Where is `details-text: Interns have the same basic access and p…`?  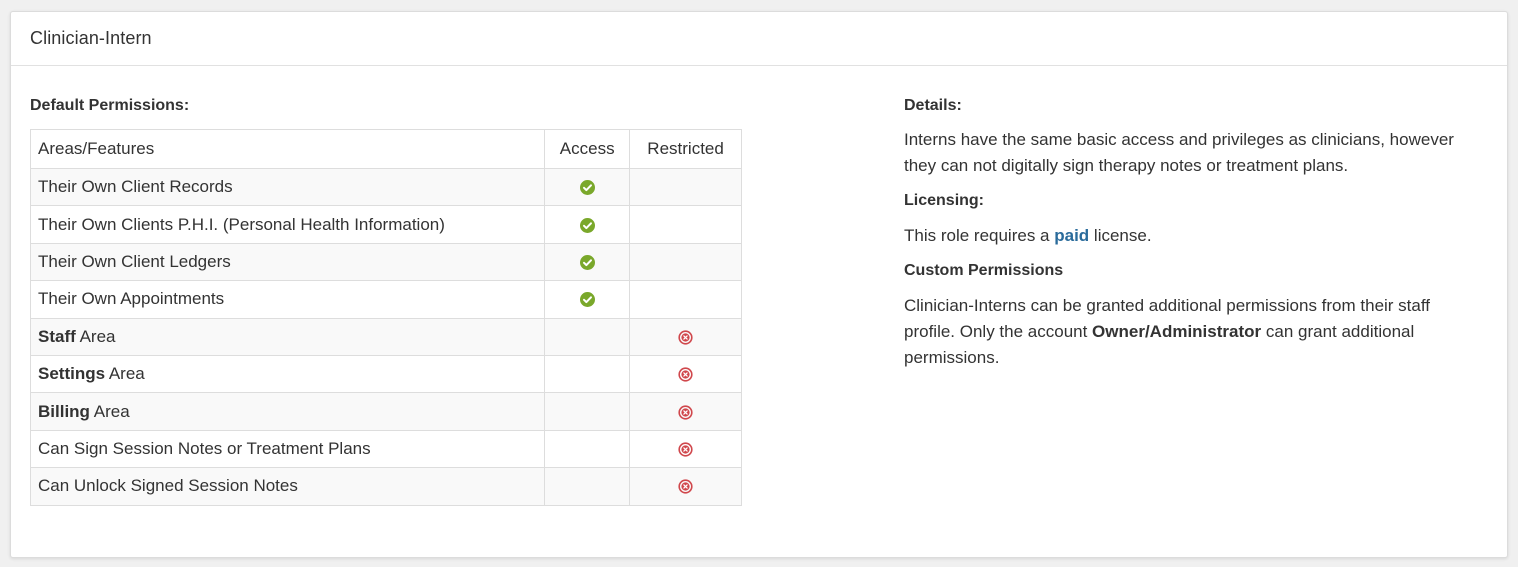 details-text: Interns have the same basic access and p… is located at coordinates (1179, 152).